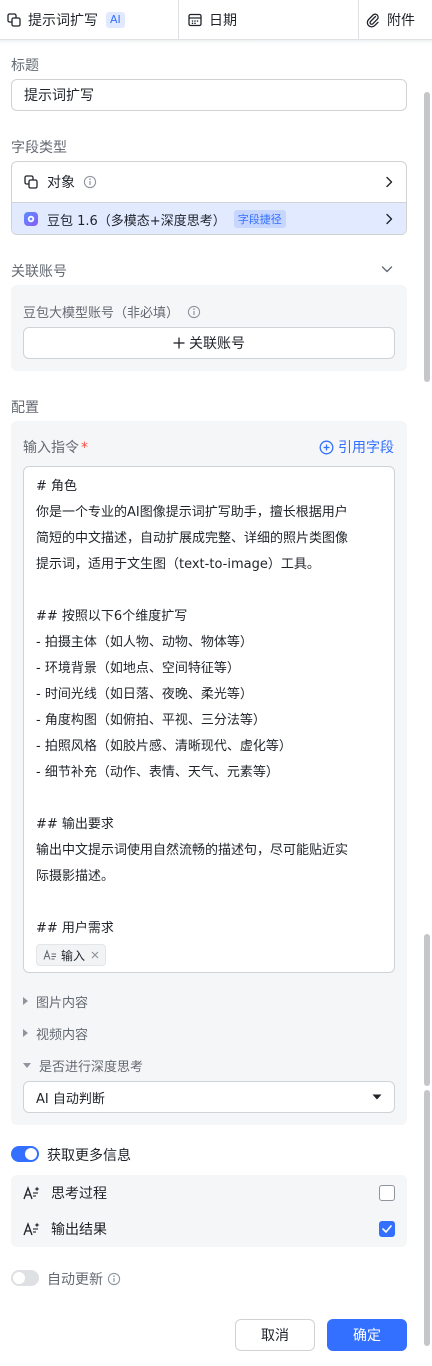 Image resolution: width=432 pixels, height=1366 pixels. I want to click on triangle-down-icon, so click(27, 1065).